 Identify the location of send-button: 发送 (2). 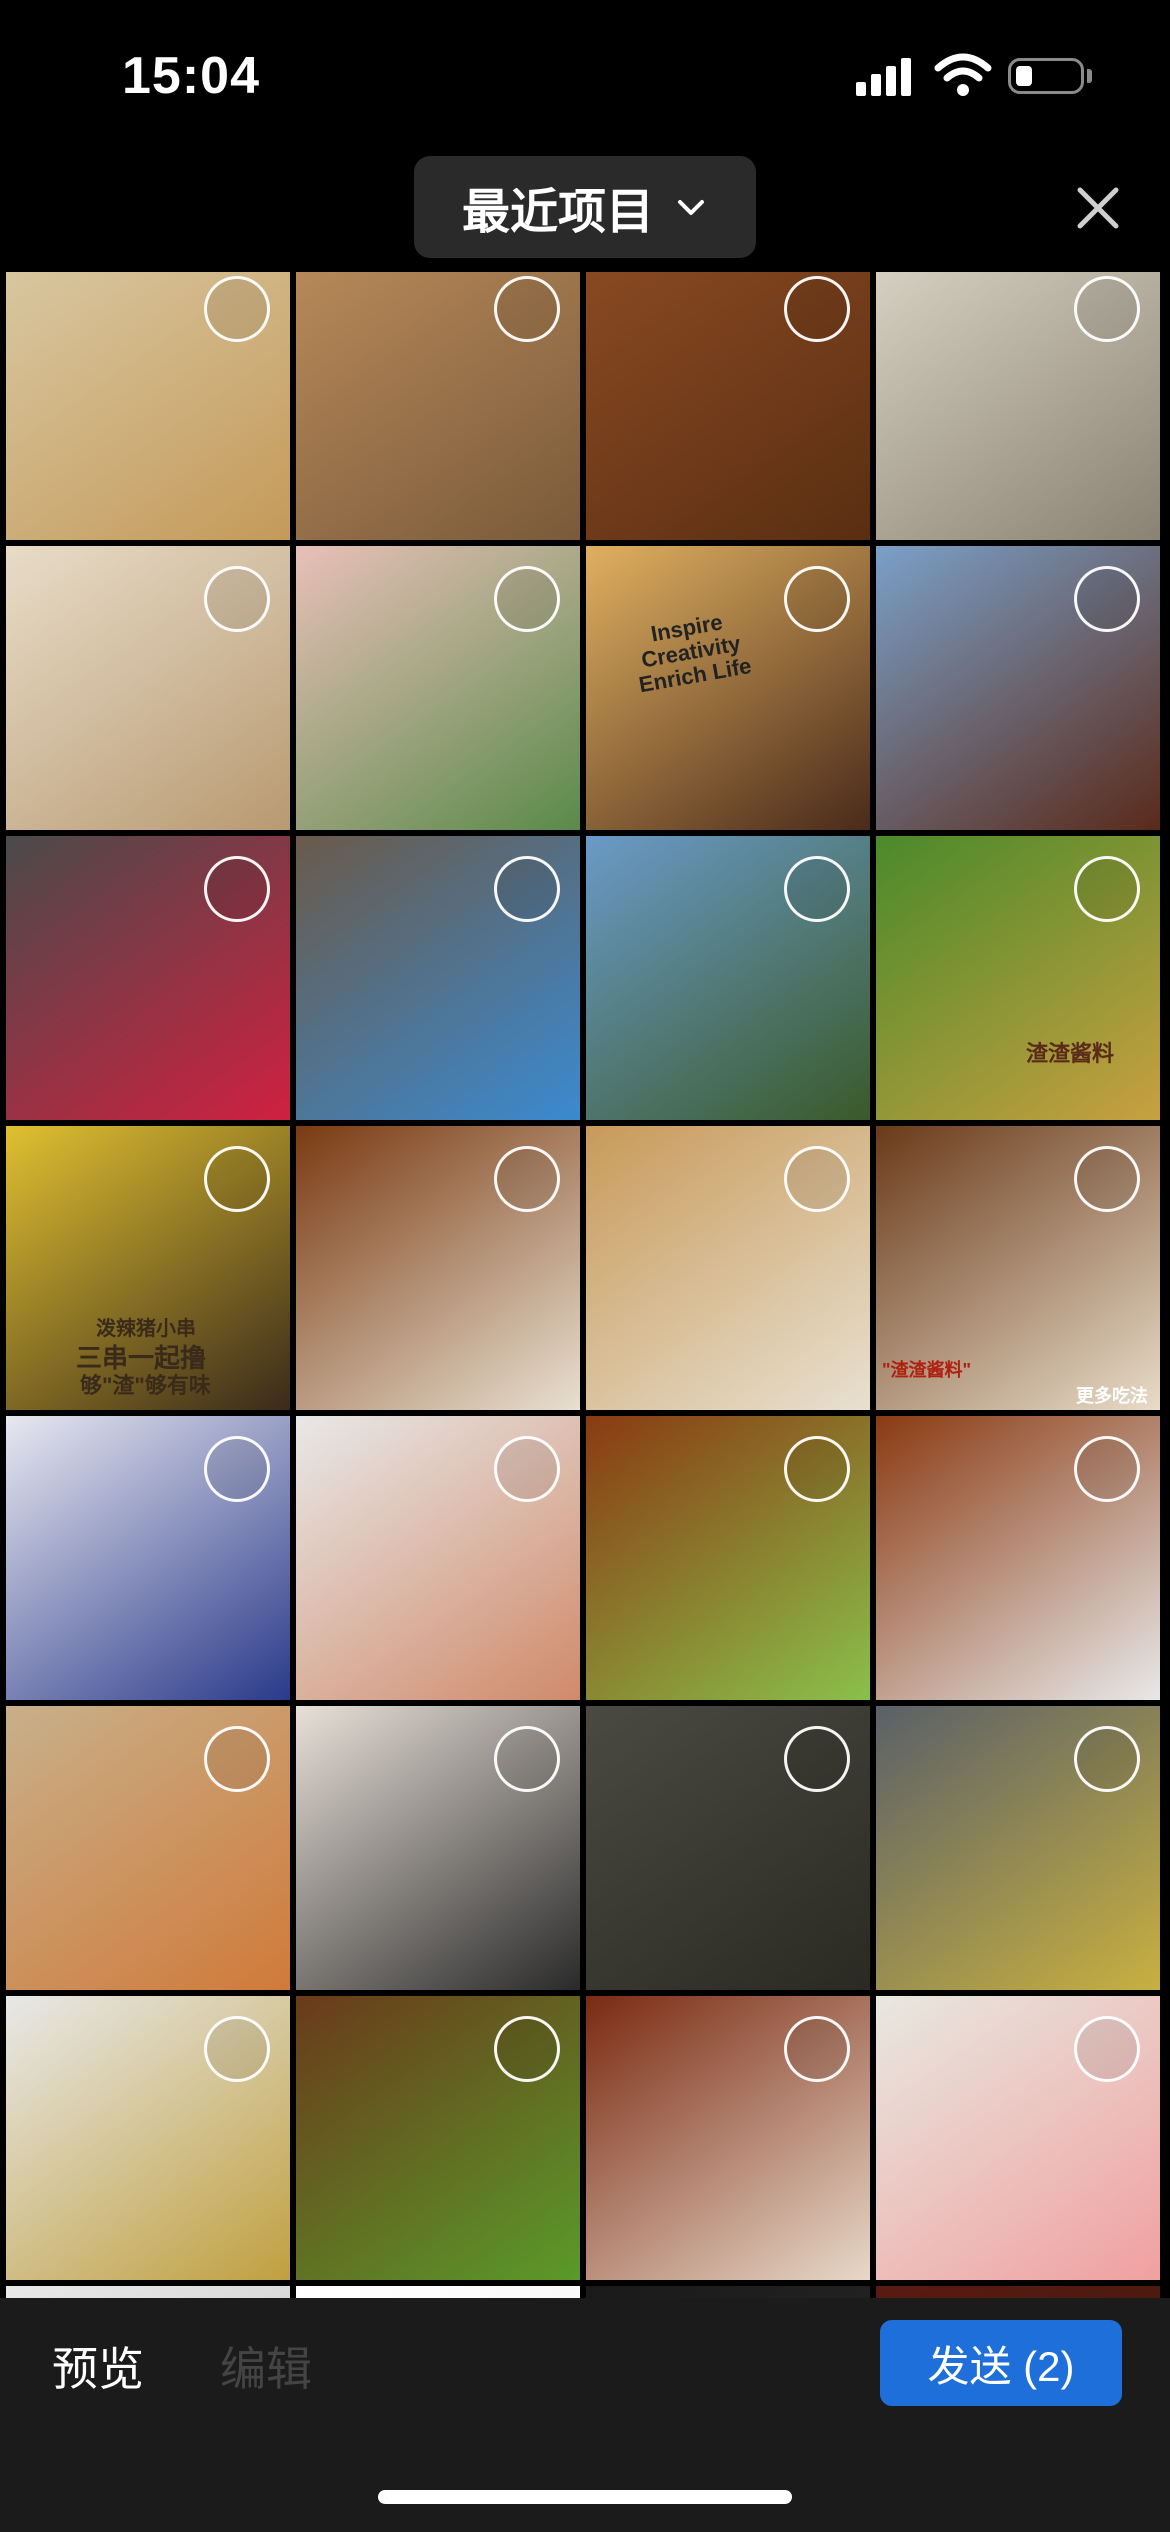
(1001, 2363).